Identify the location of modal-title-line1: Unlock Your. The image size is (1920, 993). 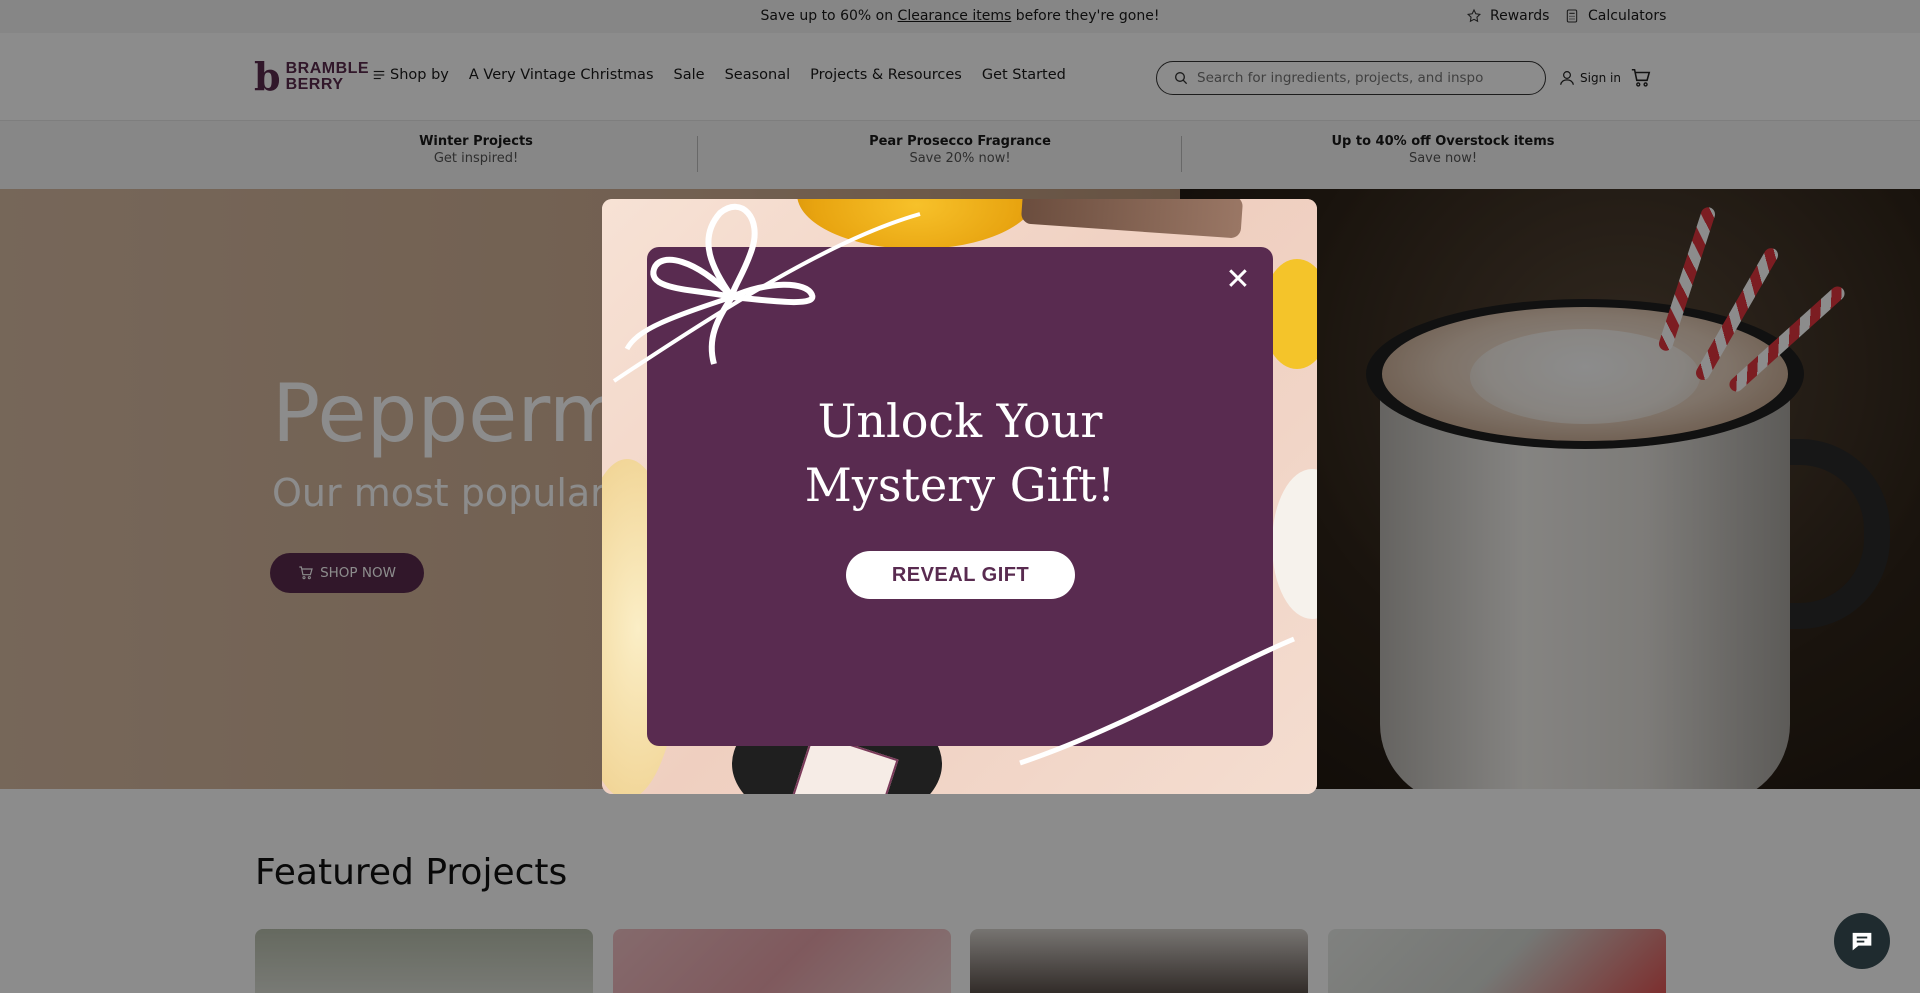
(960, 421).